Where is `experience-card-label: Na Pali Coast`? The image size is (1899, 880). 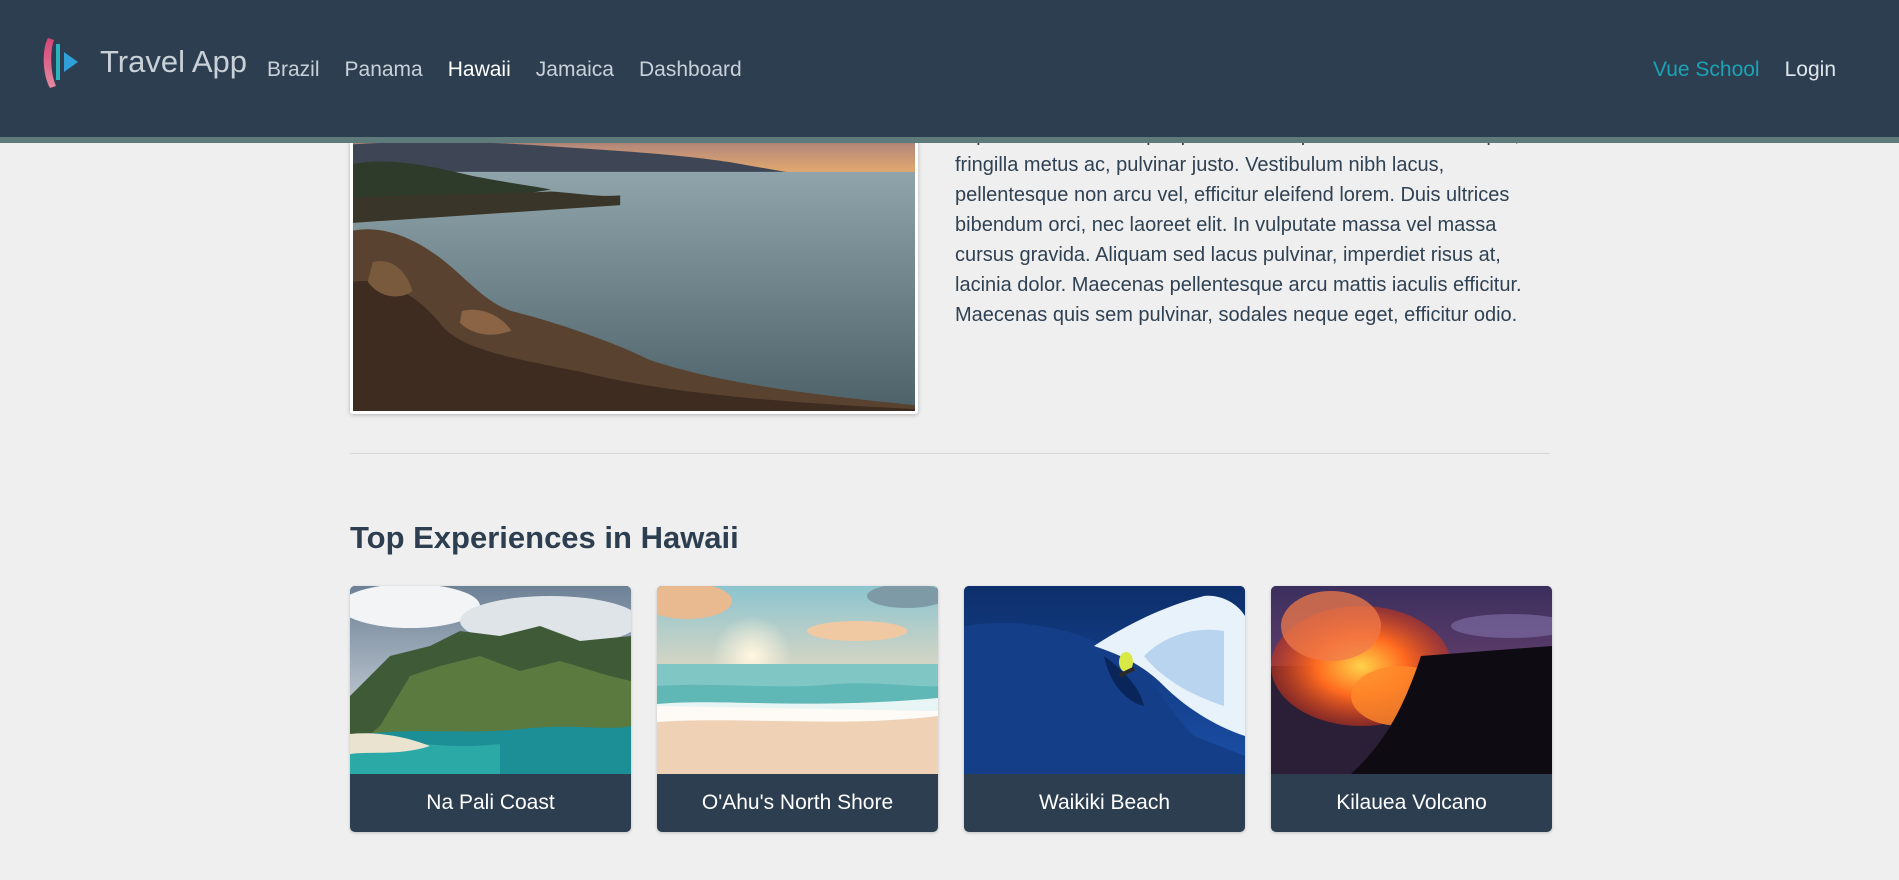 experience-card-label: Na Pali Coast is located at coordinates (490, 802).